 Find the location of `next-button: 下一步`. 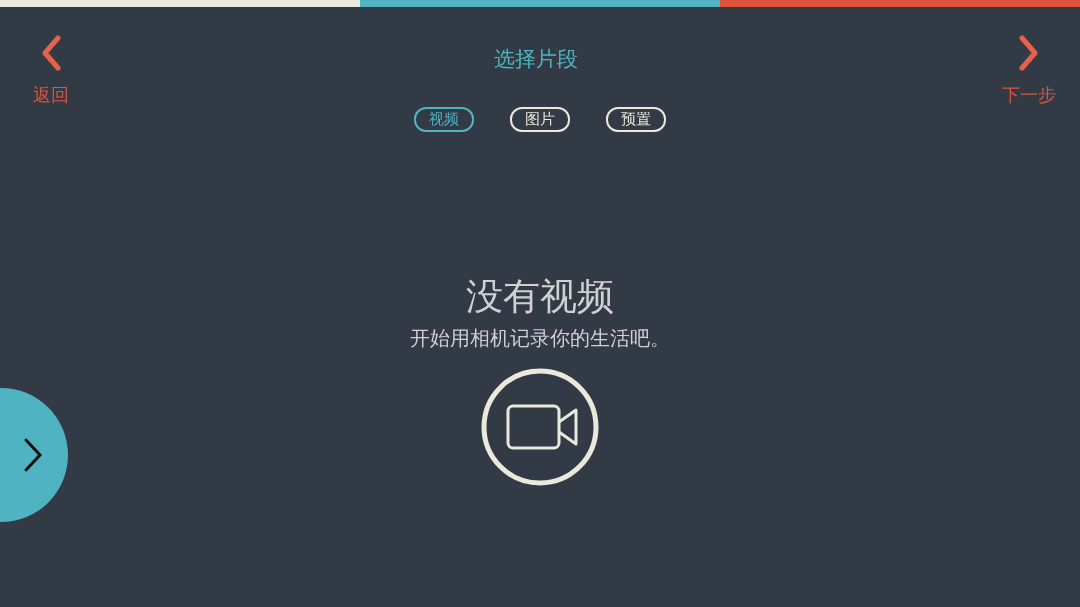

next-button: 下一步 is located at coordinates (1029, 71).